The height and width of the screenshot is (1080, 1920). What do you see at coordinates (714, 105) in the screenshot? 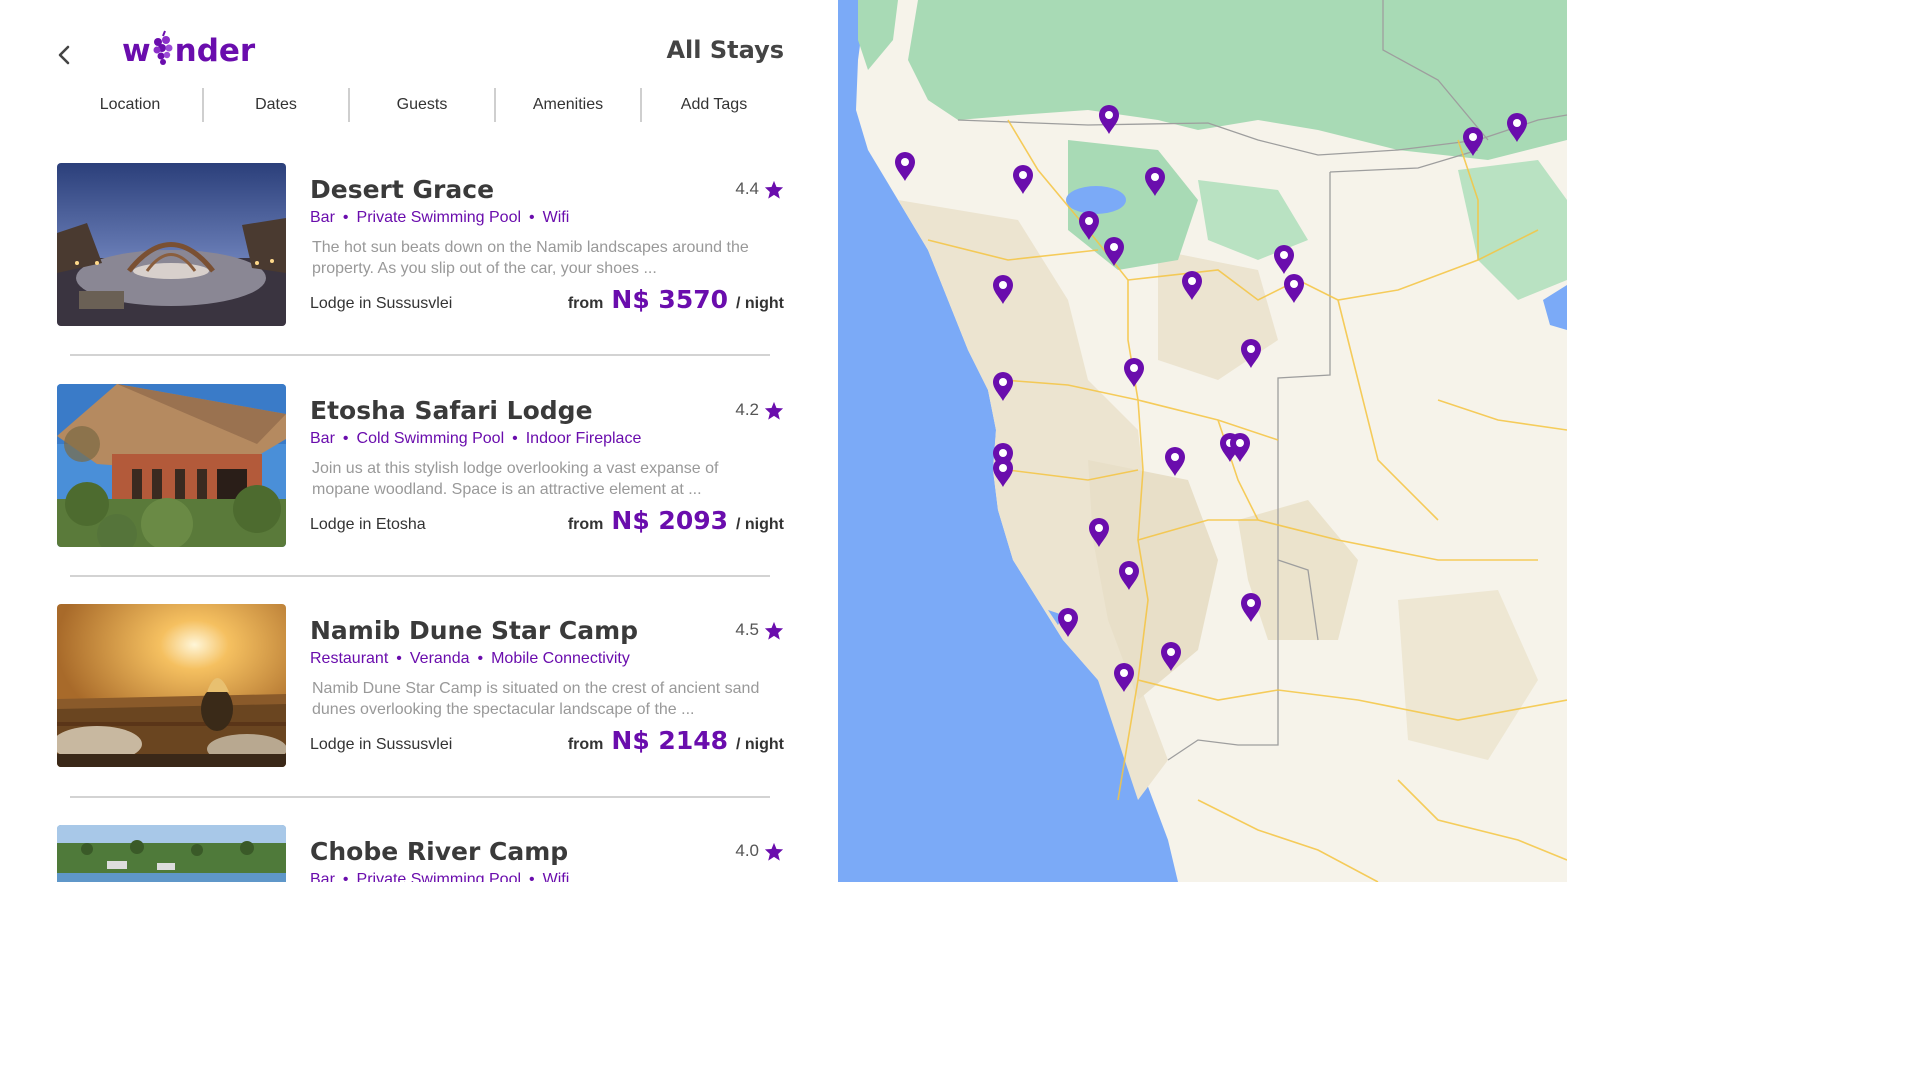
I see `filter-add-tags: Add Tags` at bounding box center [714, 105].